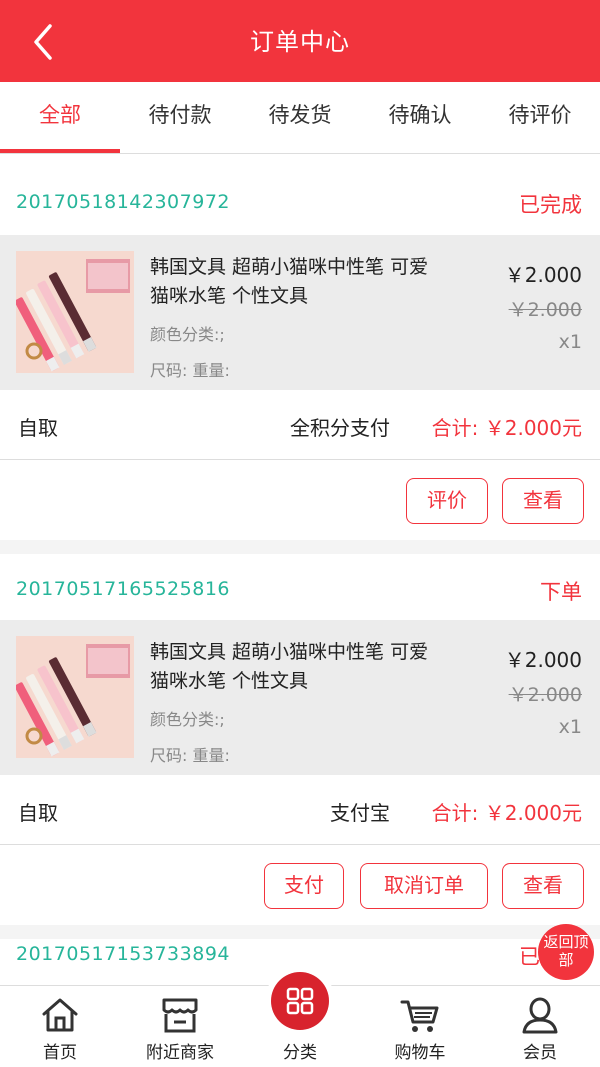  What do you see at coordinates (180, 1015) in the screenshot?
I see `store-icon` at bounding box center [180, 1015].